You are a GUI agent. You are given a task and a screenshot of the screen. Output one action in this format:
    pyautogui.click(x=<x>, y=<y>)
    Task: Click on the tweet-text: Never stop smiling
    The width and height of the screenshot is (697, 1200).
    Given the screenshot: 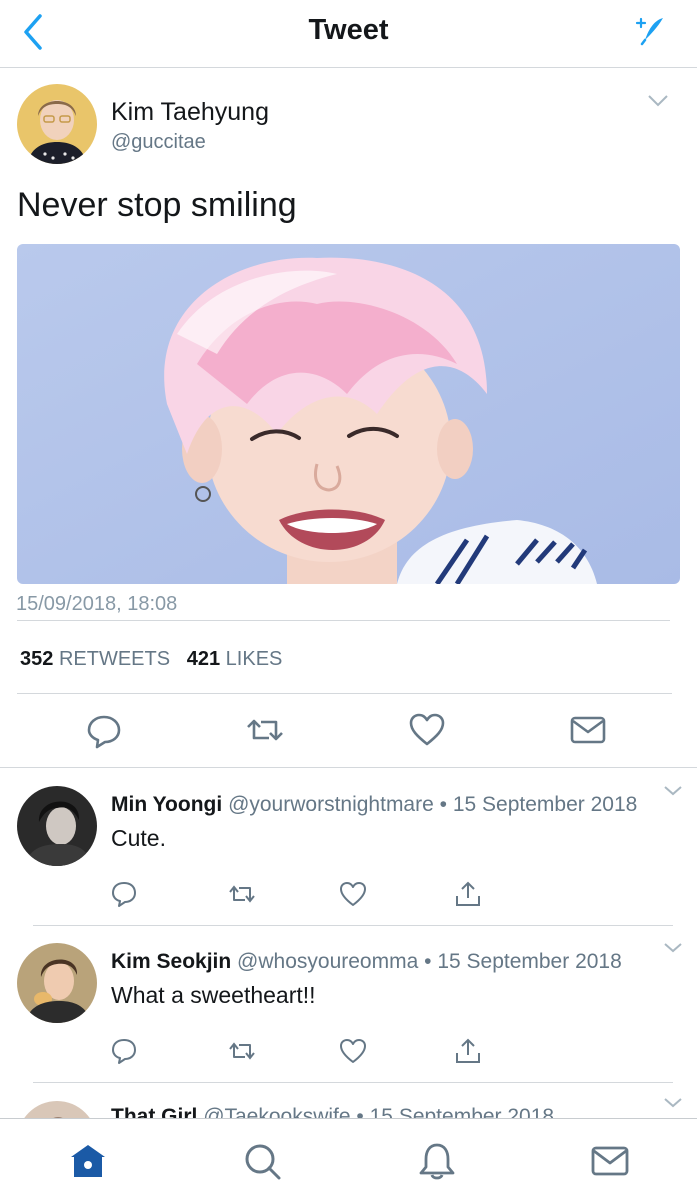 What is the action you would take?
    pyautogui.click(x=157, y=205)
    